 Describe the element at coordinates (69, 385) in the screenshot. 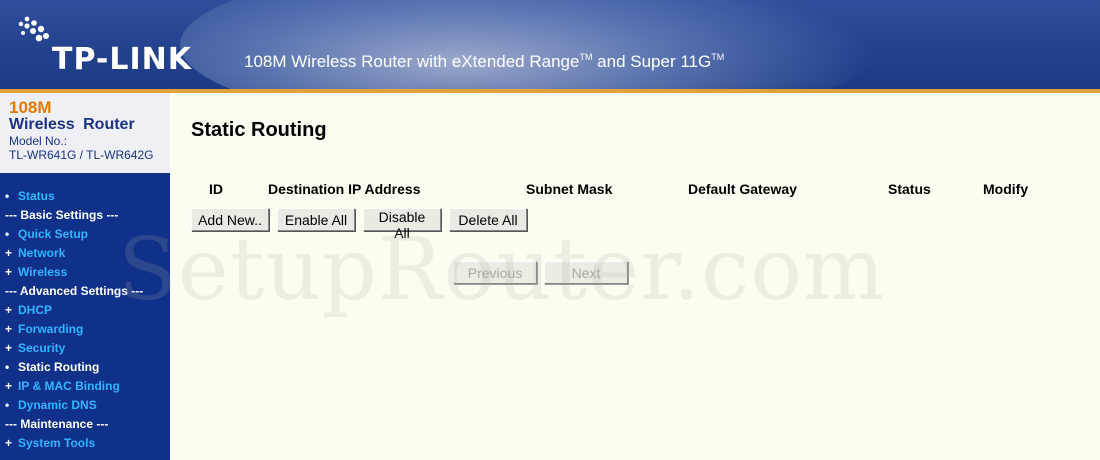

I see `sidebar-item-label: IP & MAC Binding` at that location.